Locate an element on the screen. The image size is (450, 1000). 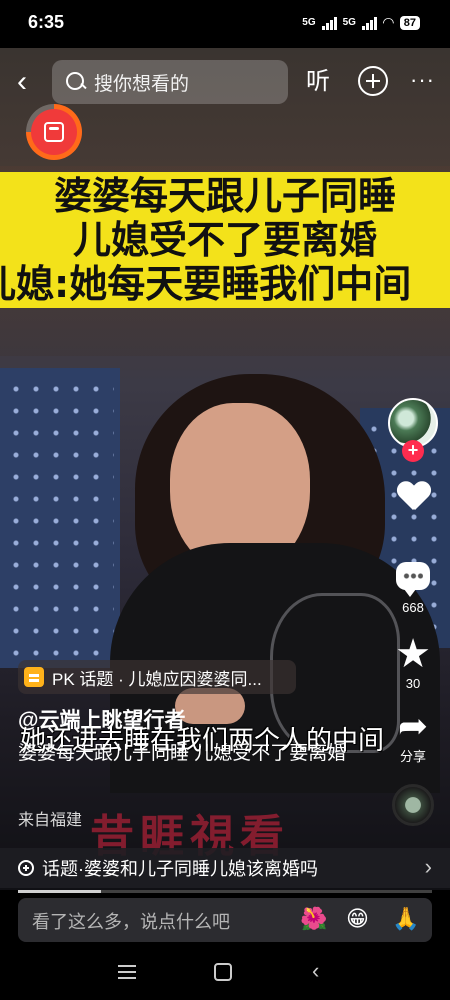
status-bar: 6:35 5G 5G ◠ 87 is located at coordinates (225, 24).